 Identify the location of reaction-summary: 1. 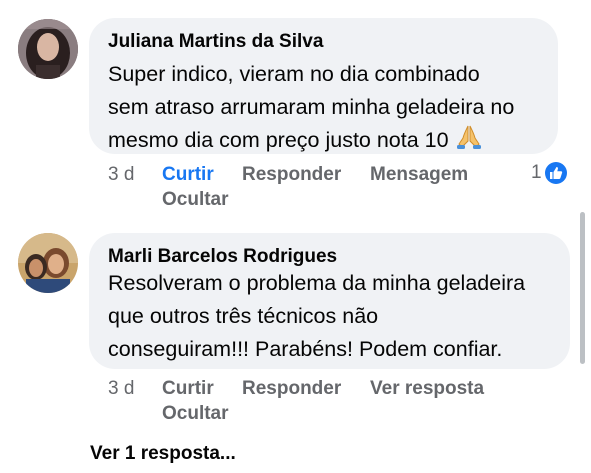
(549, 173).